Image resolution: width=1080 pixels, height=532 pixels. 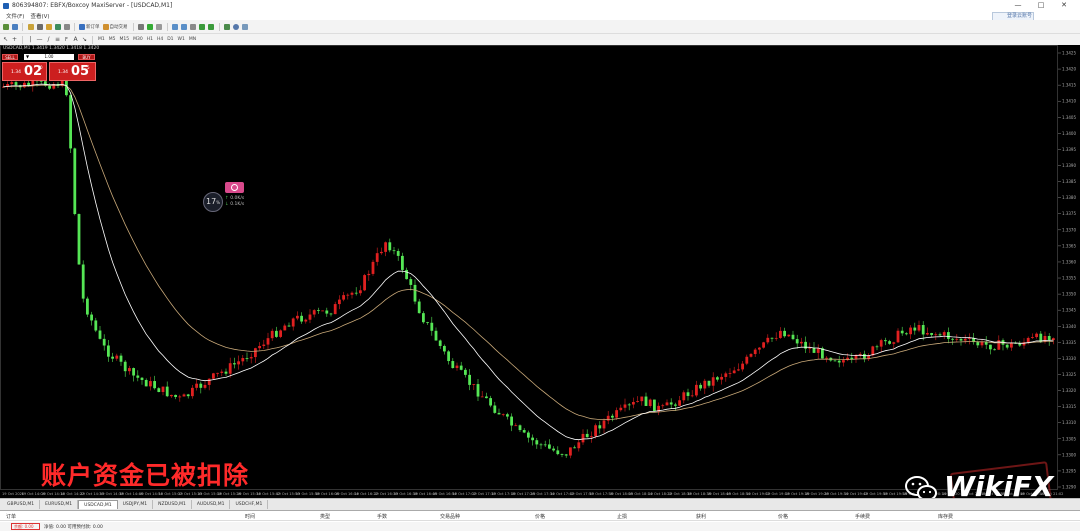 What do you see at coordinates (234, 187) in the screenshot?
I see `floating-widget-icon` at bounding box center [234, 187].